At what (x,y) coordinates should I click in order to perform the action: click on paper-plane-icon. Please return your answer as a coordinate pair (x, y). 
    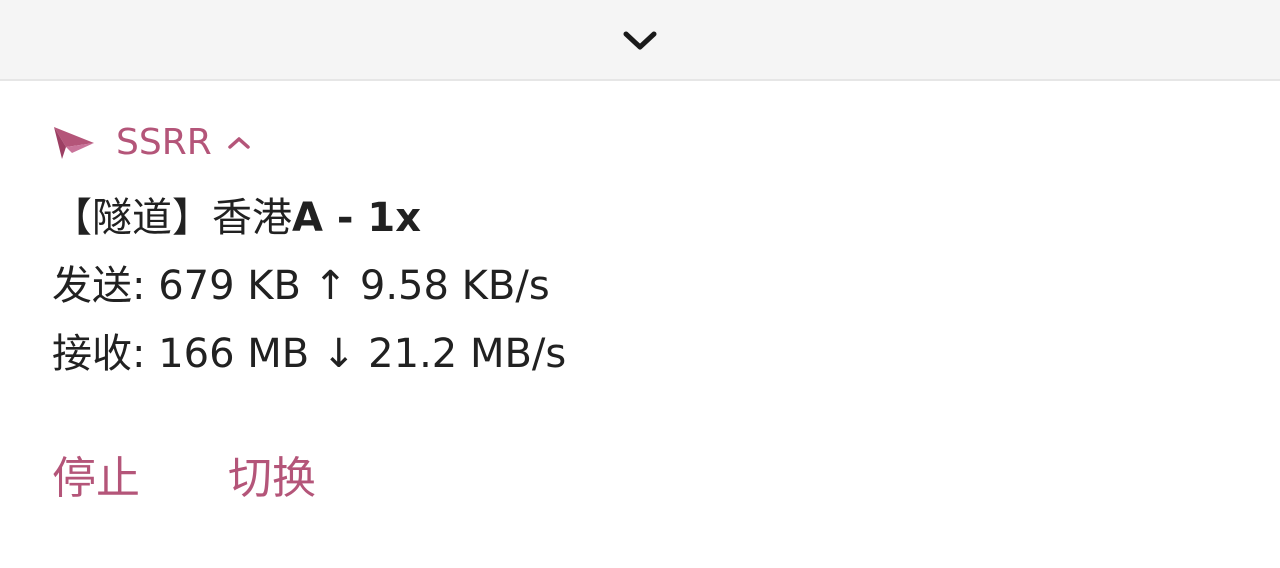
    Looking at the image, I should click on (74, 143).